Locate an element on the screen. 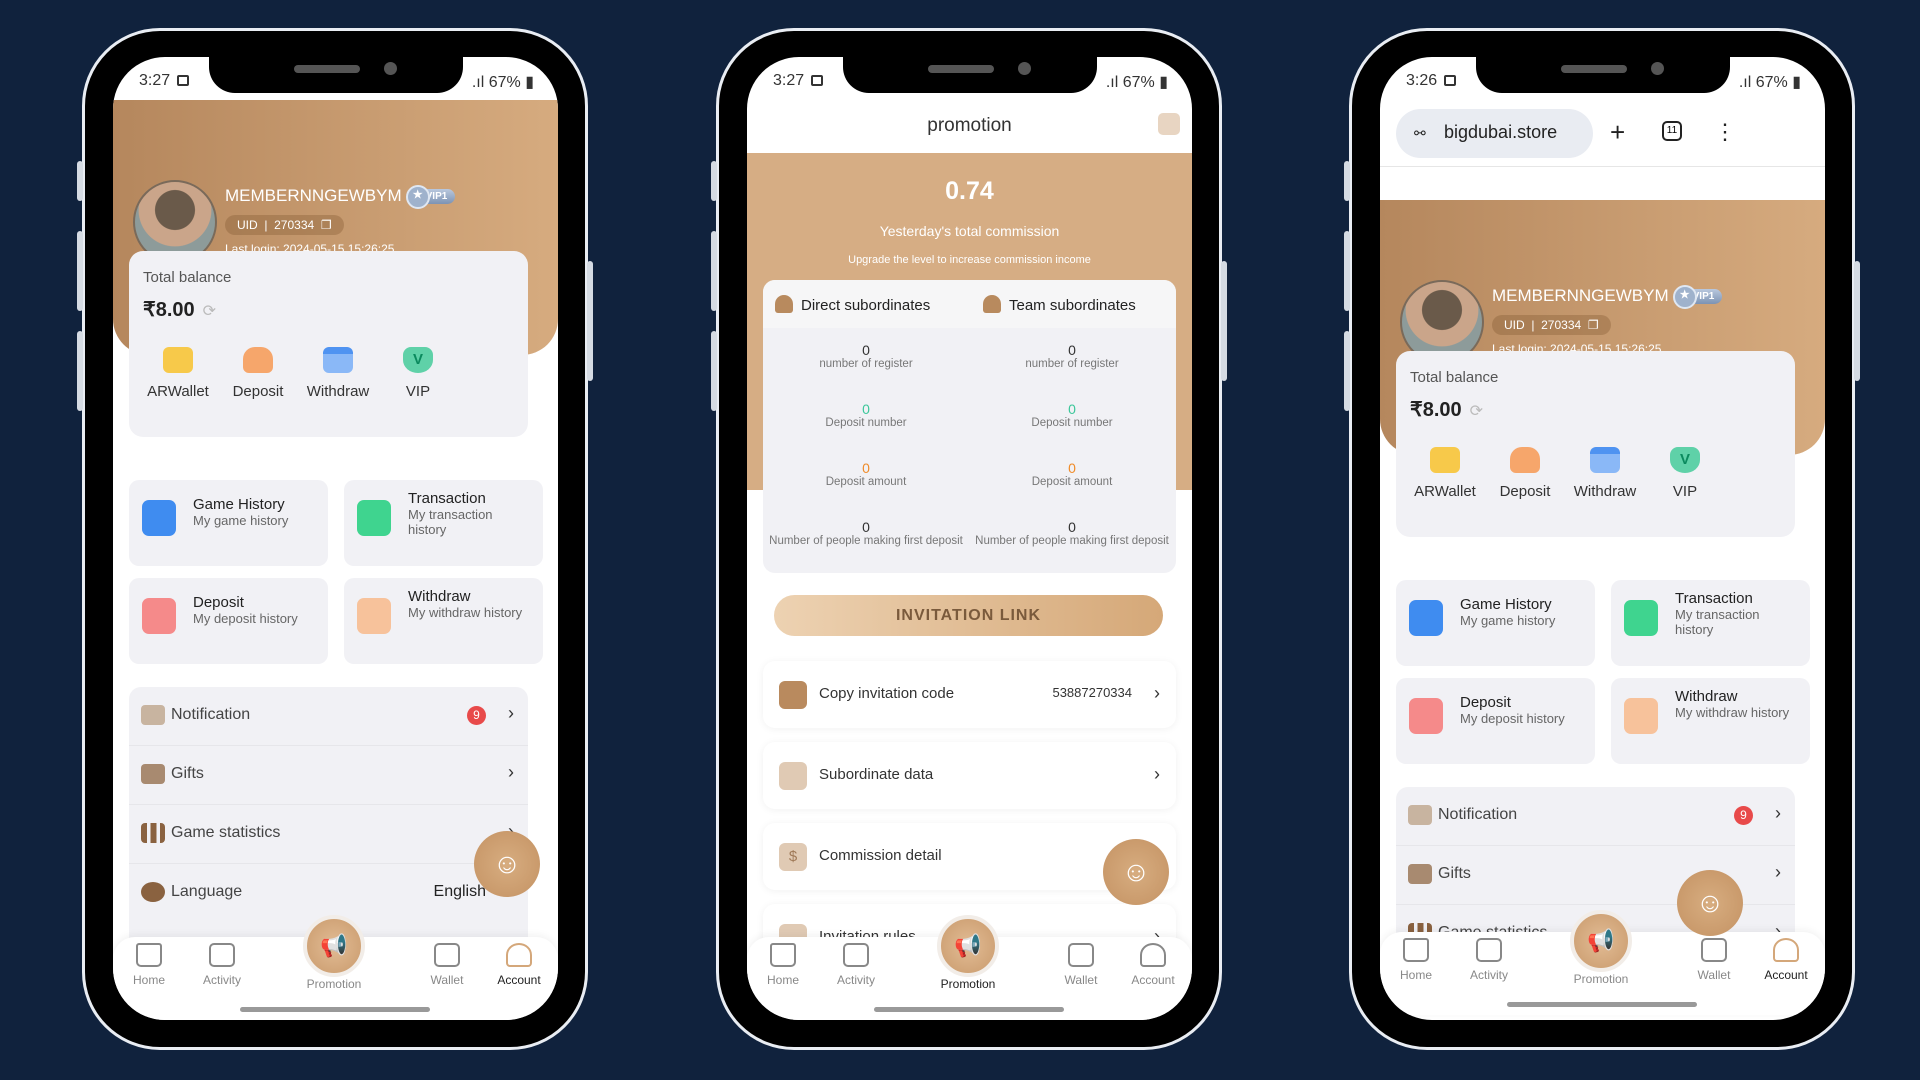 The image size is (1920, 1080). card-title: Deposit is located at coordinates (218, 602).